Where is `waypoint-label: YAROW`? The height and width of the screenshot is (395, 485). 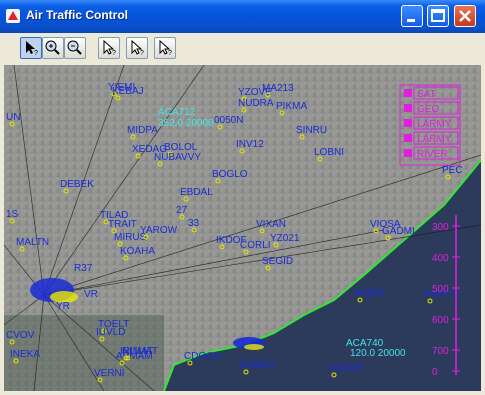 waypoint-label: YAROW is located at coordinates (159, 230).